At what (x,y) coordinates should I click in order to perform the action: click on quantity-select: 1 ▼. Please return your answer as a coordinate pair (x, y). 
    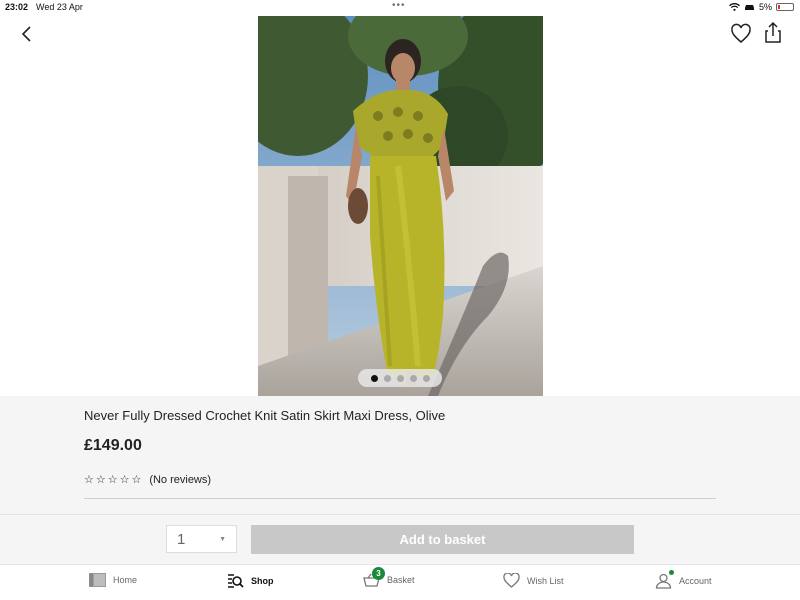
    Looking at the image, I should click on (201, 539).